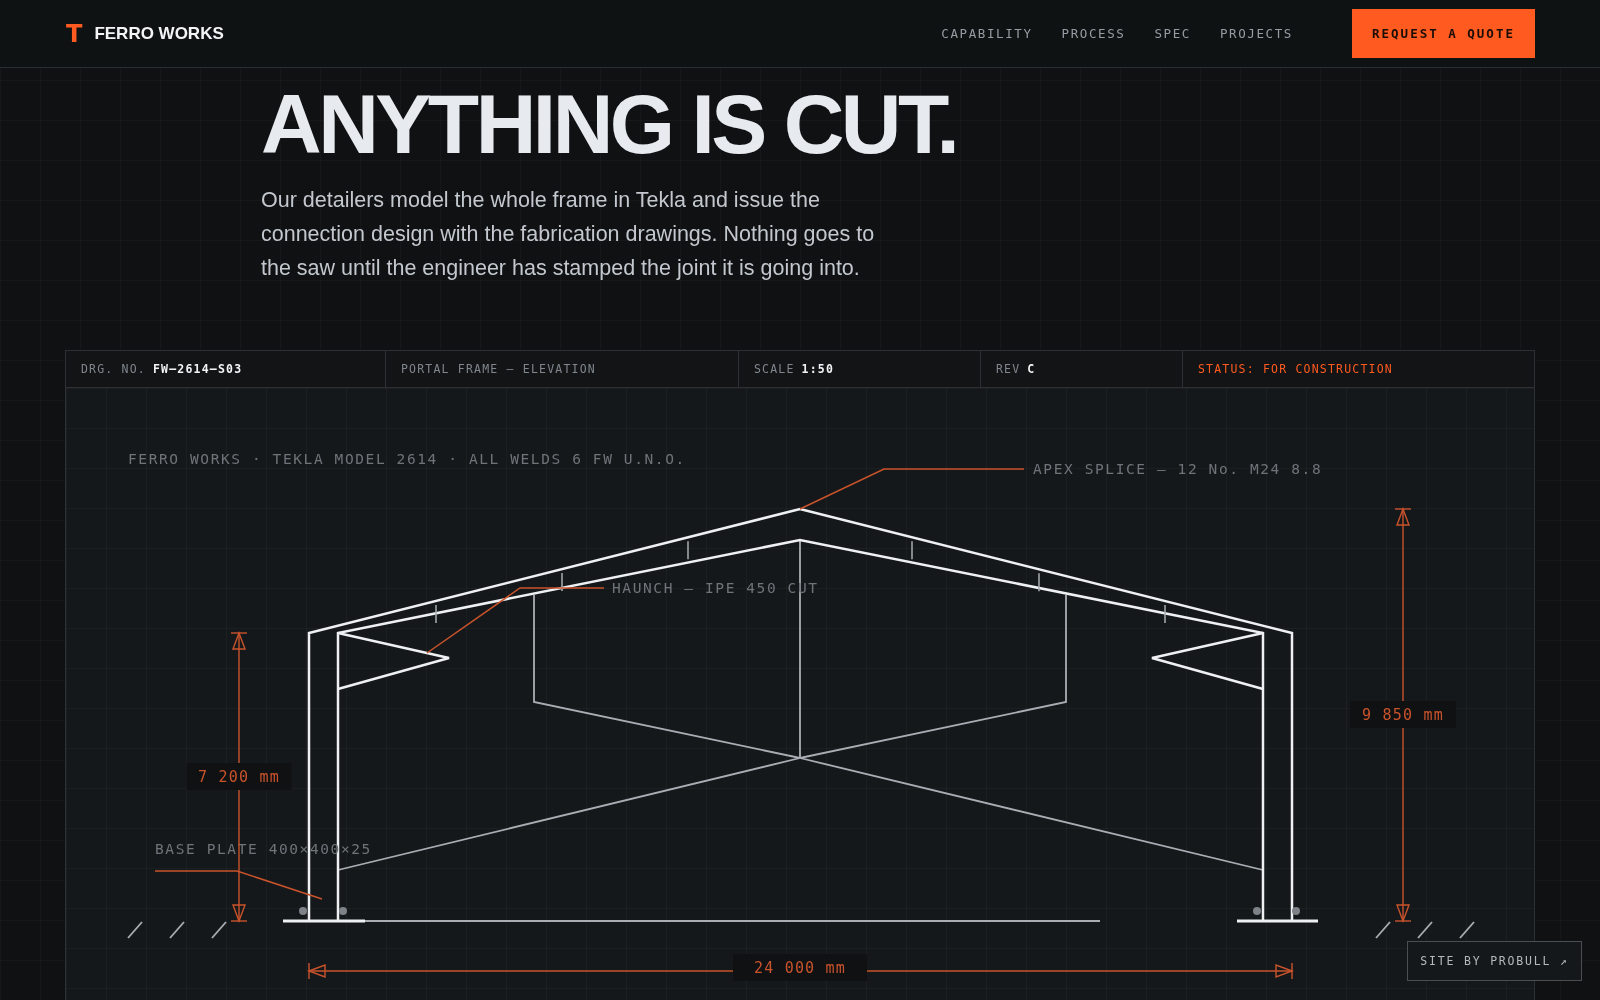  What do you see at coordinates (1031, 369) in the screenshot?
I see `field-value: C` at bounding box center [1031, 369].